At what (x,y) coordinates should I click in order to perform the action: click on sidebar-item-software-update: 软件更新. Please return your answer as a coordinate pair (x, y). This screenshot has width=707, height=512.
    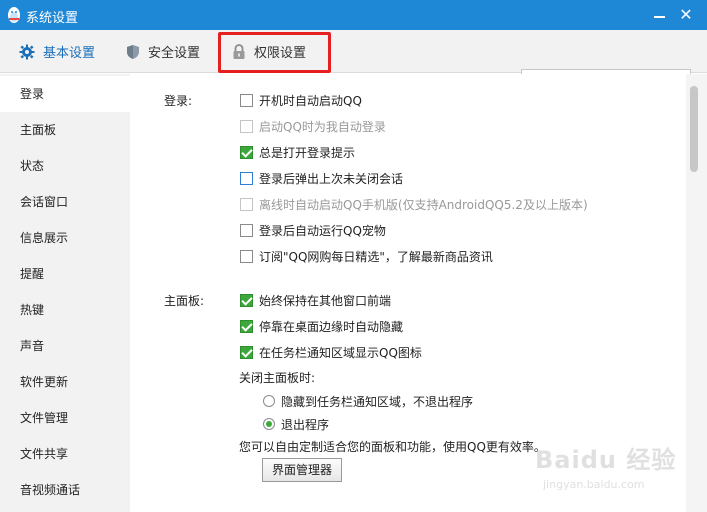
    Looking at the image, I should click on (65, 382).